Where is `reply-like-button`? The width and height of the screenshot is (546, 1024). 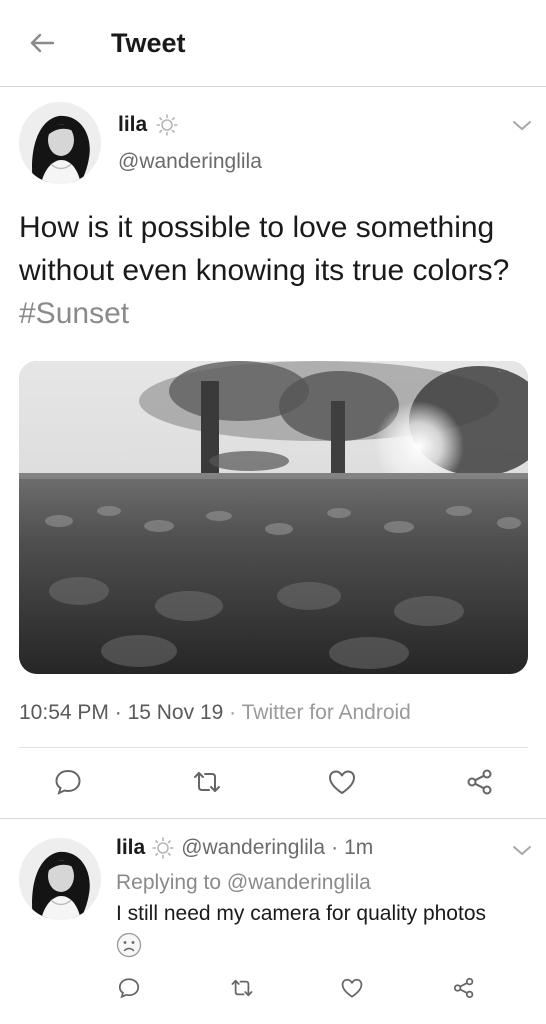 reply-like-button is located at coordinates (352, 988).